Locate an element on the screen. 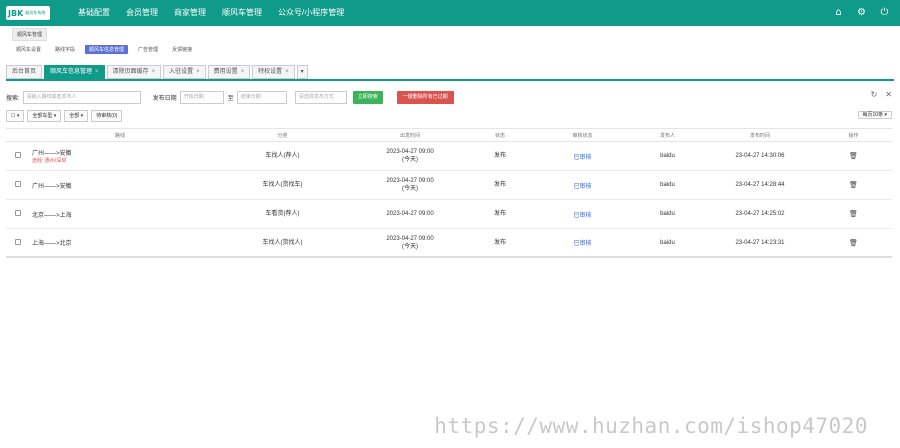  to-label: 至 is located at coordinates (230, 98).